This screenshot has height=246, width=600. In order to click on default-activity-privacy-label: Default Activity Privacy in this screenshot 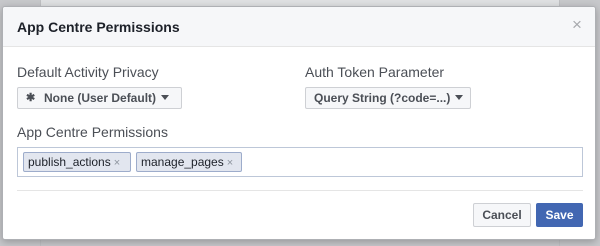, I will do `click(88, 72)`.